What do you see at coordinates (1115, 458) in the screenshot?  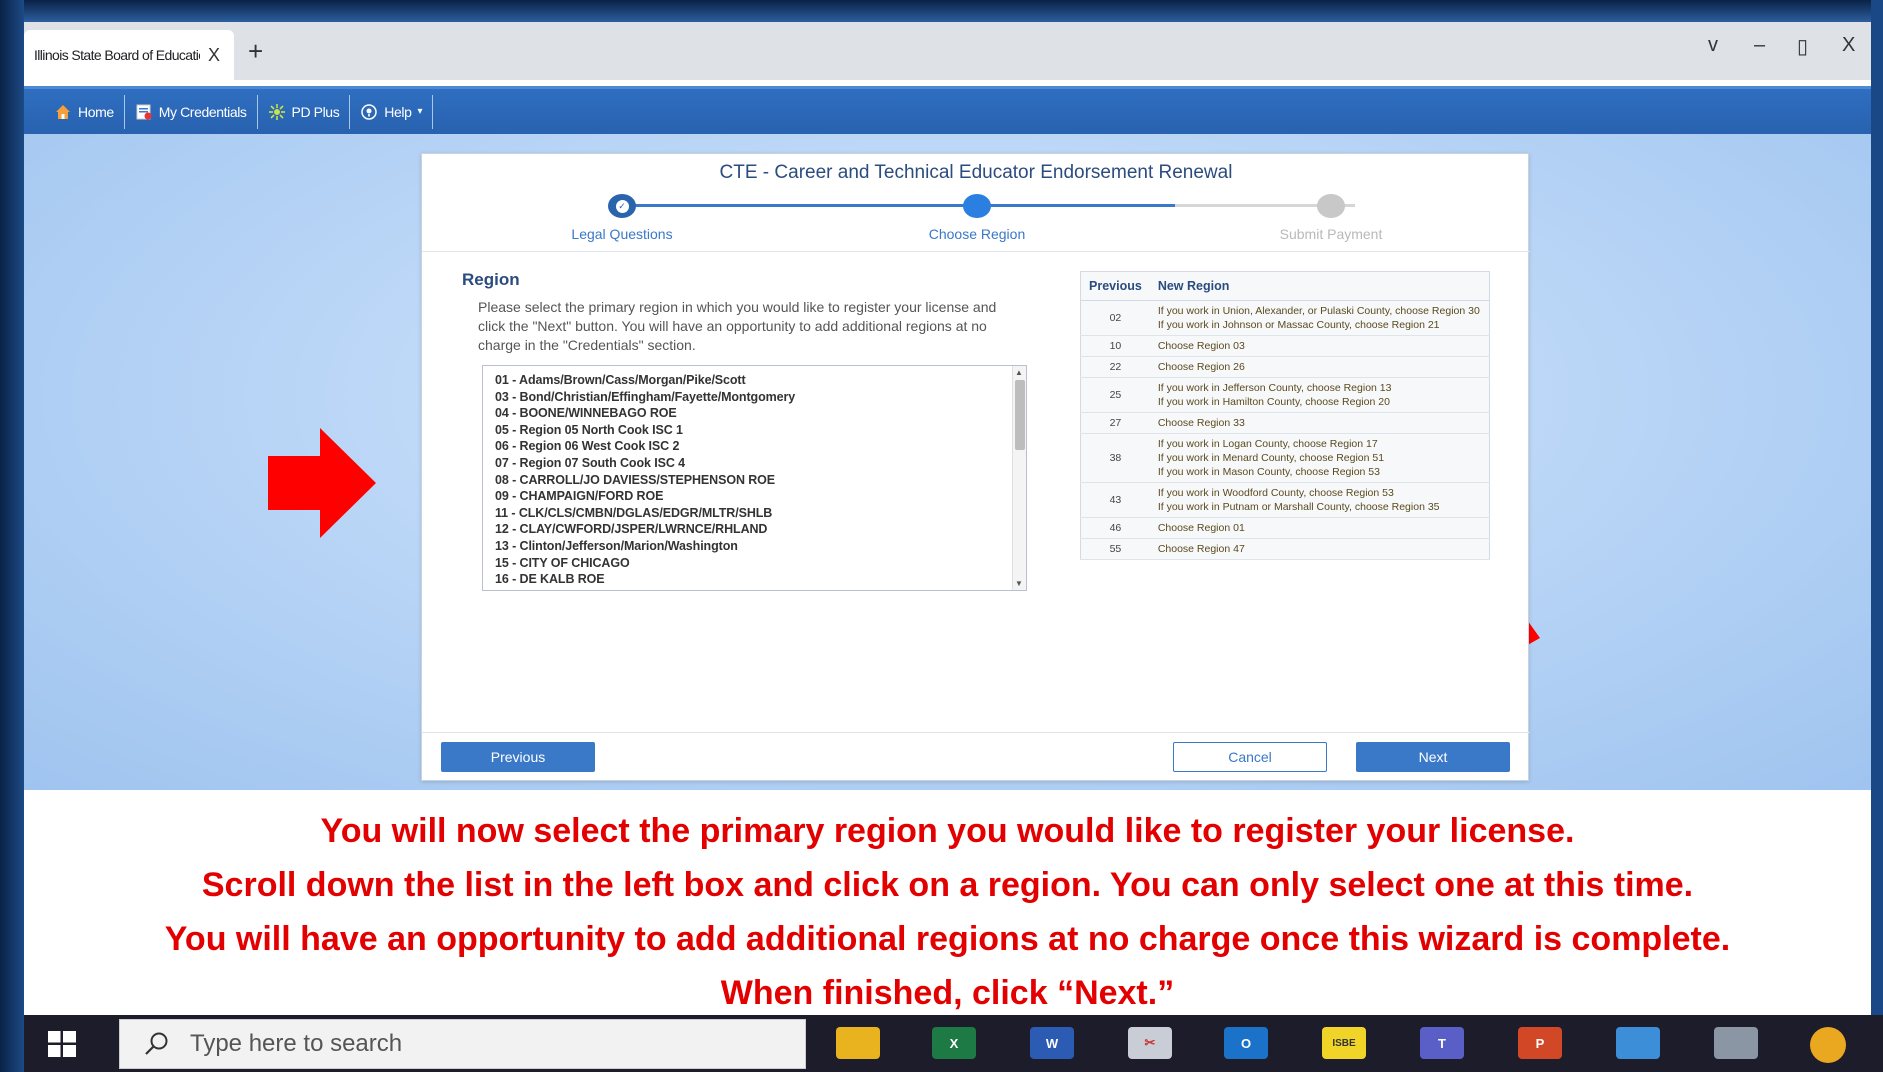 I see `cell-previous: 38` at bounding box center [1115, 458].